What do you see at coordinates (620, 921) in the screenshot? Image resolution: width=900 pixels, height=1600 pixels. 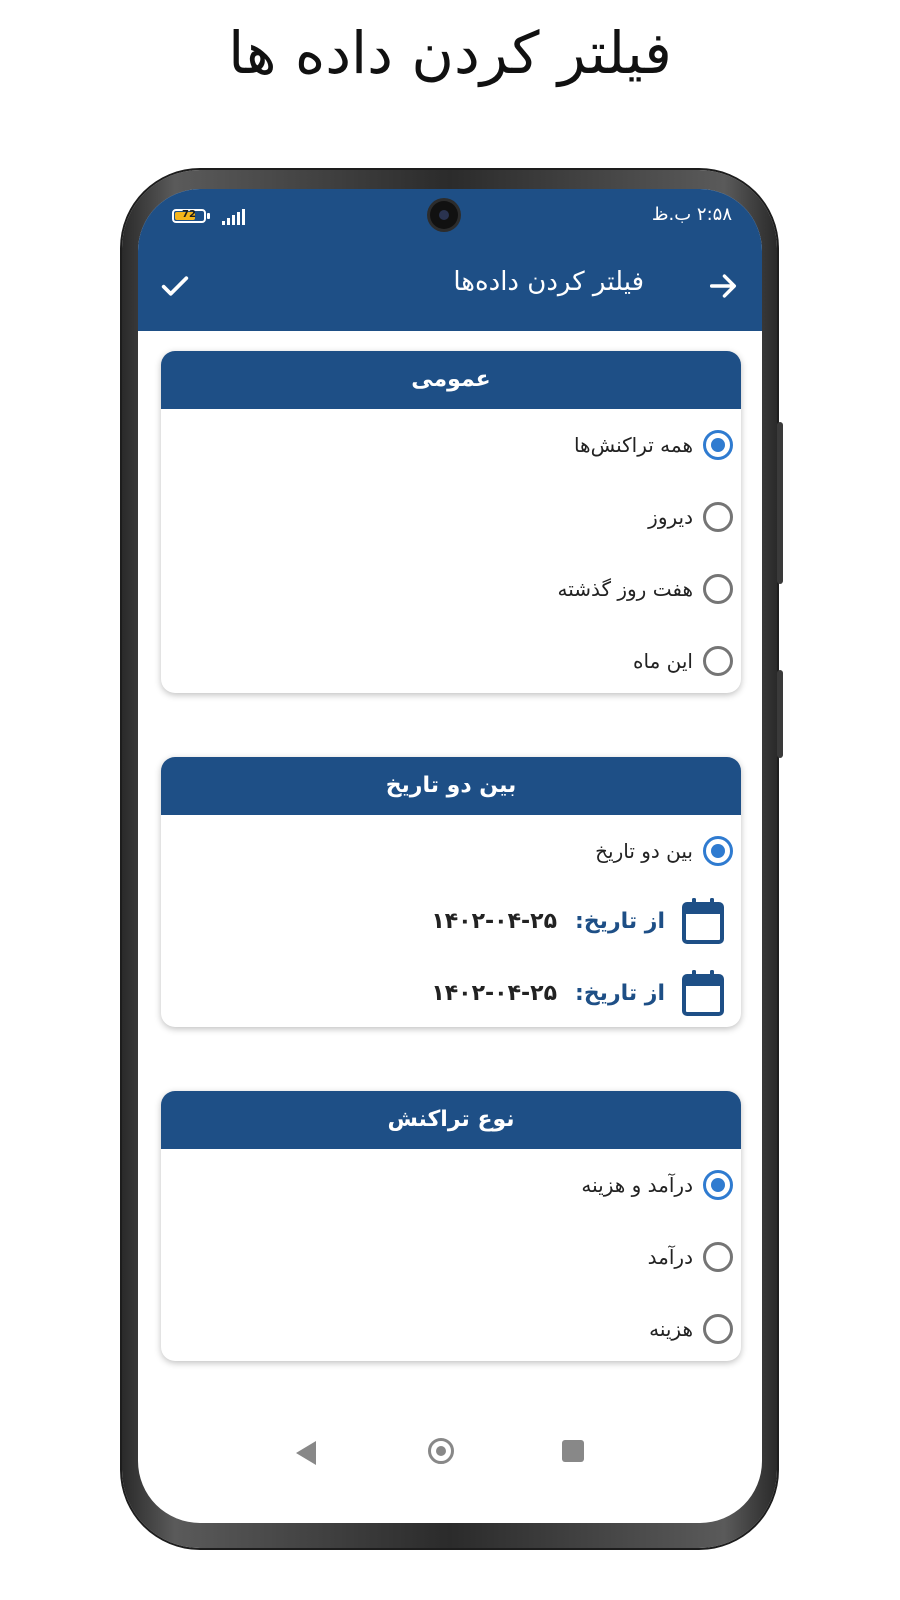 I see `from-date-label: از تاریخ:` at bounding box center [620, 921].